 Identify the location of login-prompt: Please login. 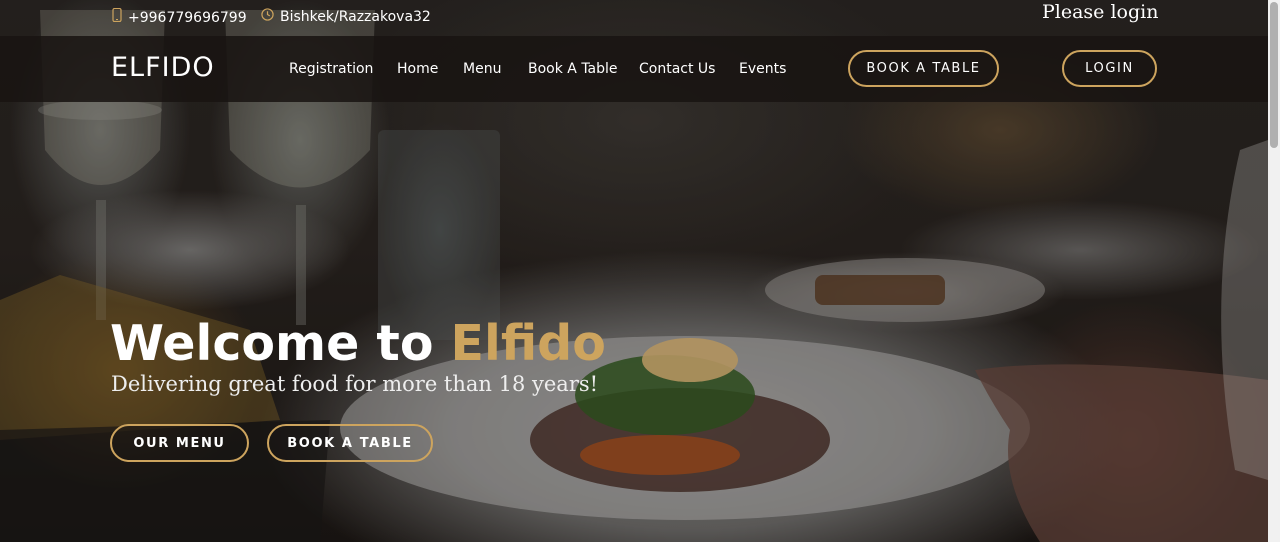
(1100, 12).